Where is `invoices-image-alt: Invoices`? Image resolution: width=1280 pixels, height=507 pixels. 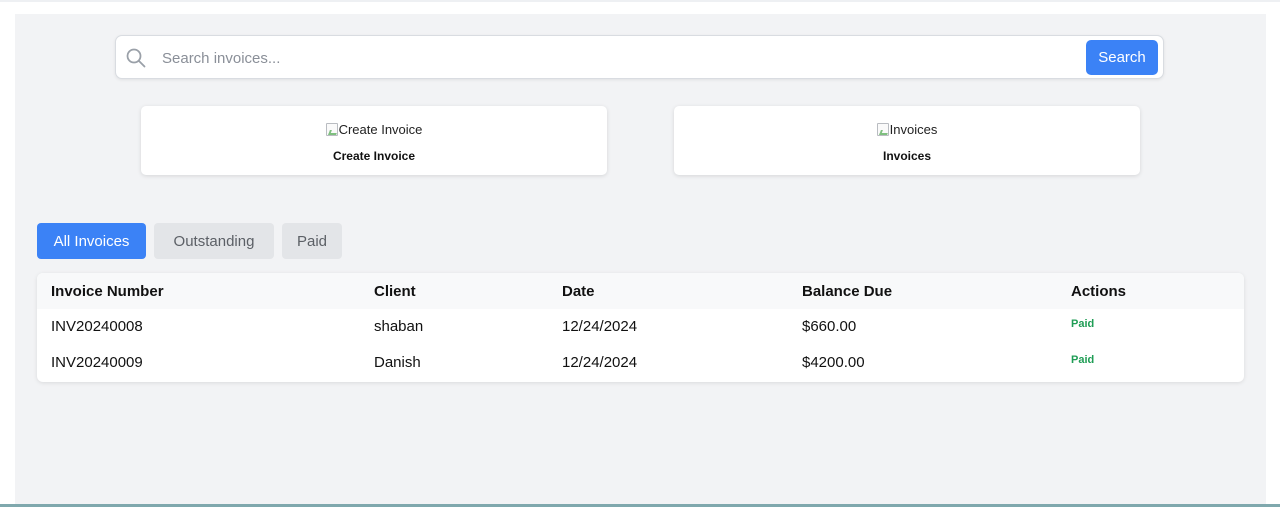
invoices-image-alt: Invoices is located at coordinates (913, 129).